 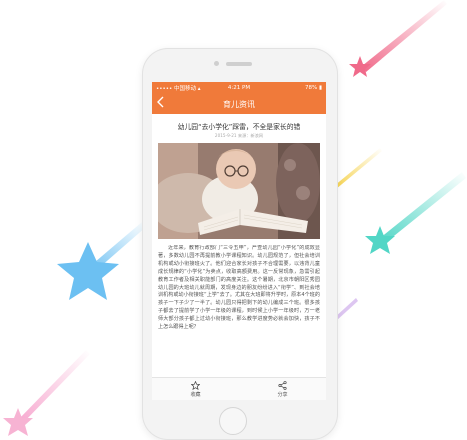 What do you see at coordinates (46, 393) in the screenshot?
I see `light-pink-shooting-star-icon` at bounding box center [46, 393].